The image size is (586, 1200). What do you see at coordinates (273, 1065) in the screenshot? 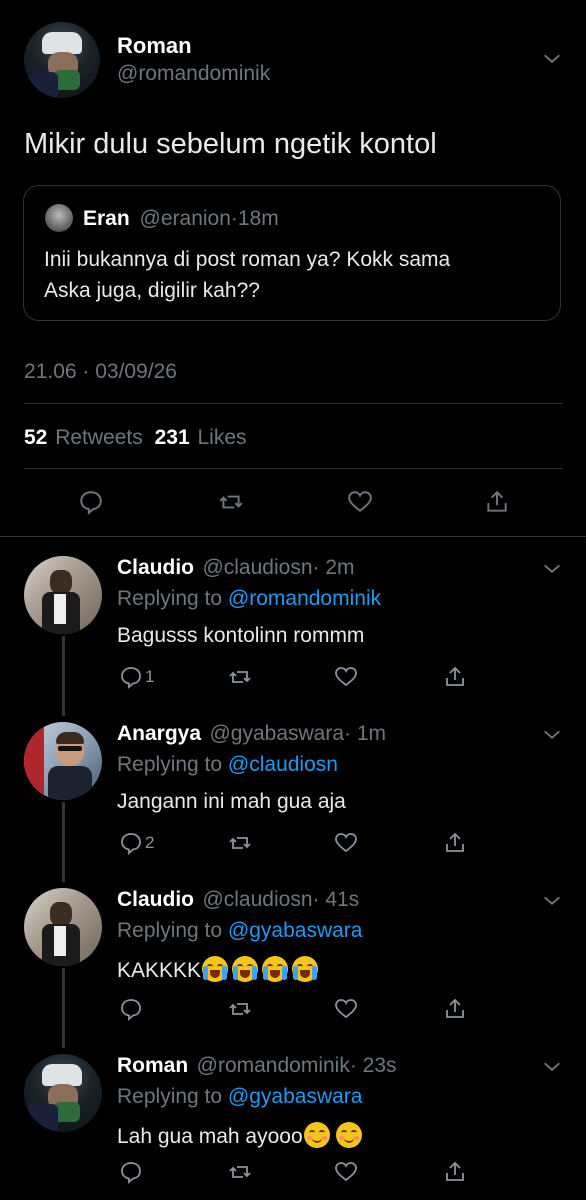
I see `reply-author-handle: @romandominik` at bounding box center [273, 1065].